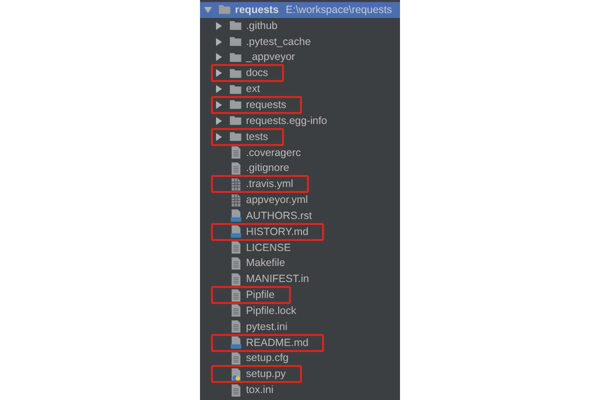 This screenshot has width=600, height=400. I want to click on tree-row: .travis.yml, so click(300, 184).